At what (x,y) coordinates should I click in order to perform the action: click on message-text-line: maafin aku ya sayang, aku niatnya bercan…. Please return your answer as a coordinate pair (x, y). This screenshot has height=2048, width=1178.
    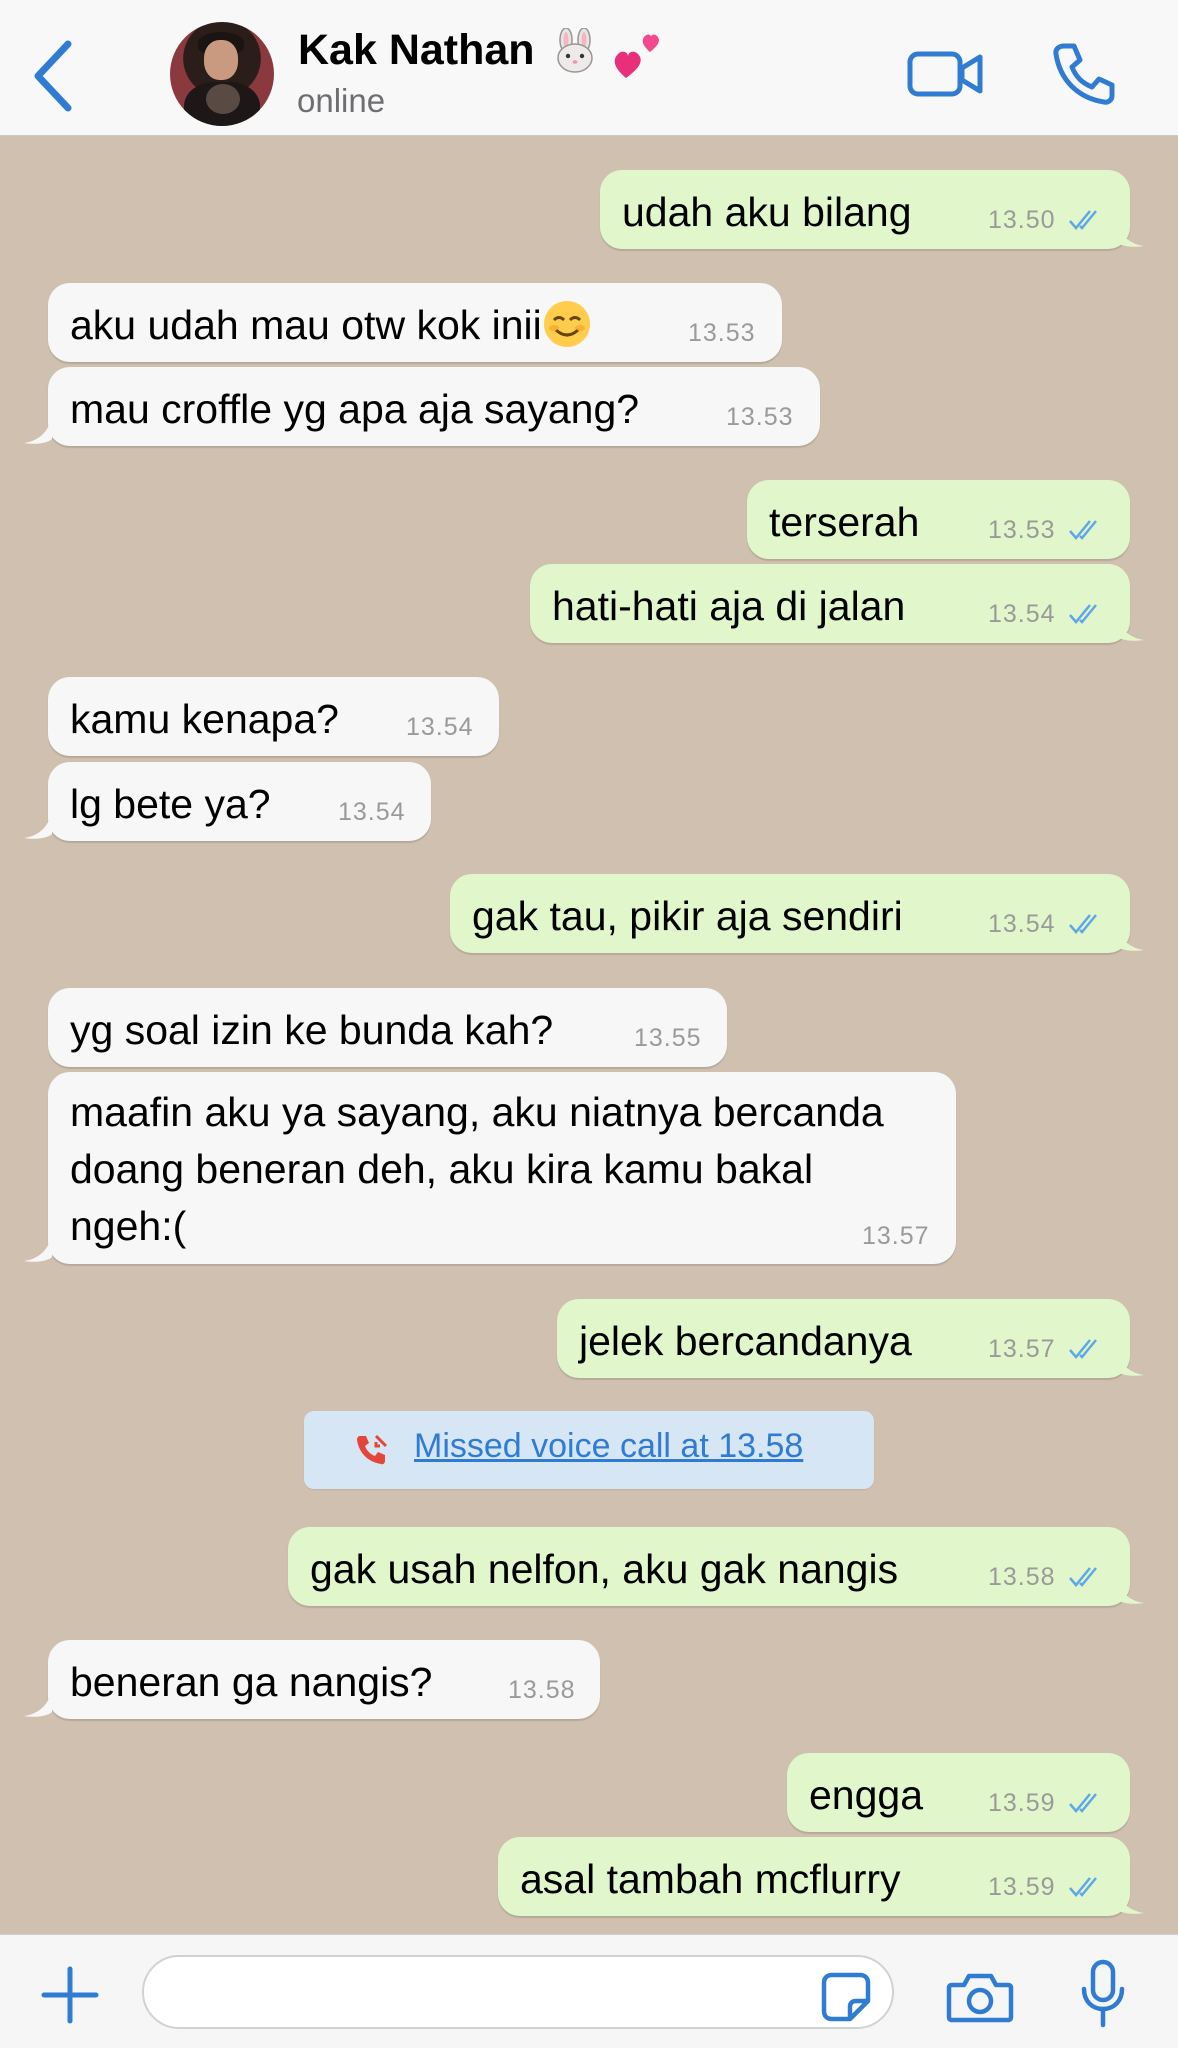
    Looking at the image, I should click on (477, 1112).